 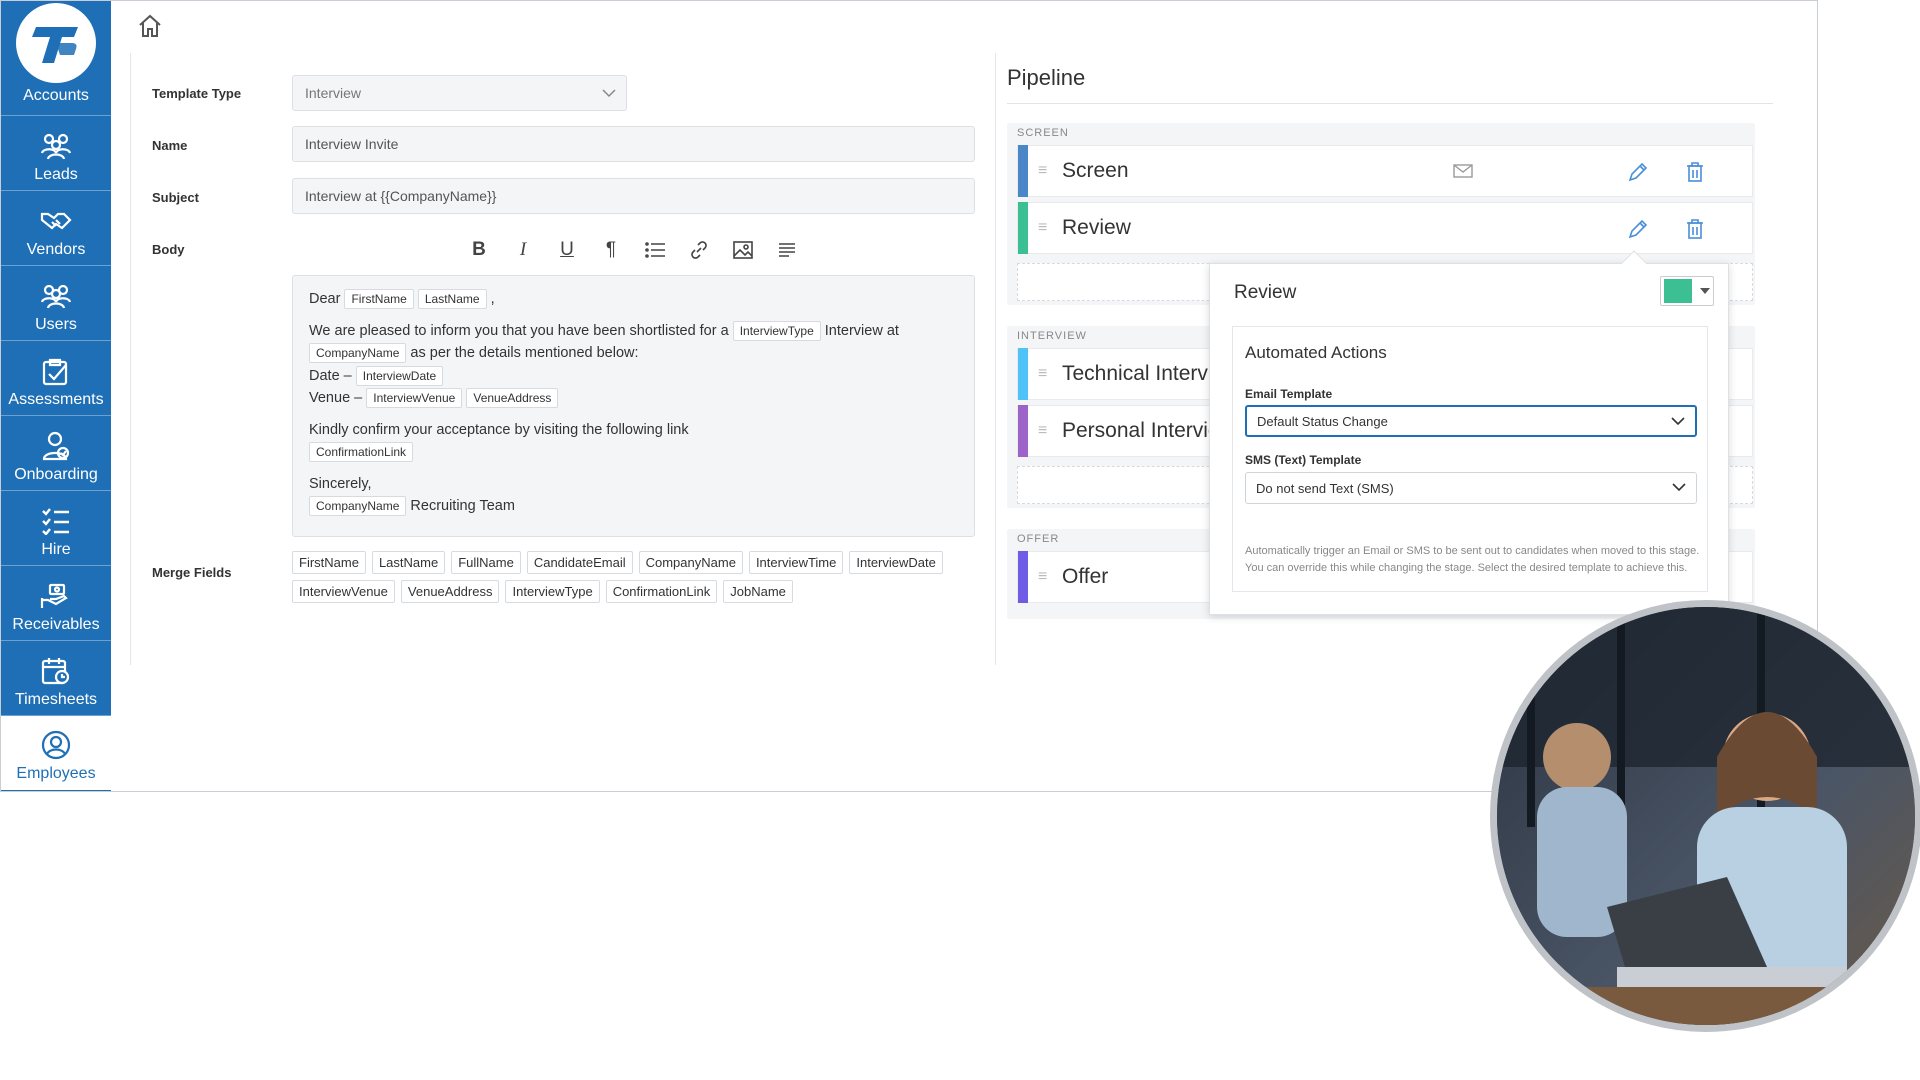 I want to click on merge-tag: LastName, so click(x=452, y=299).